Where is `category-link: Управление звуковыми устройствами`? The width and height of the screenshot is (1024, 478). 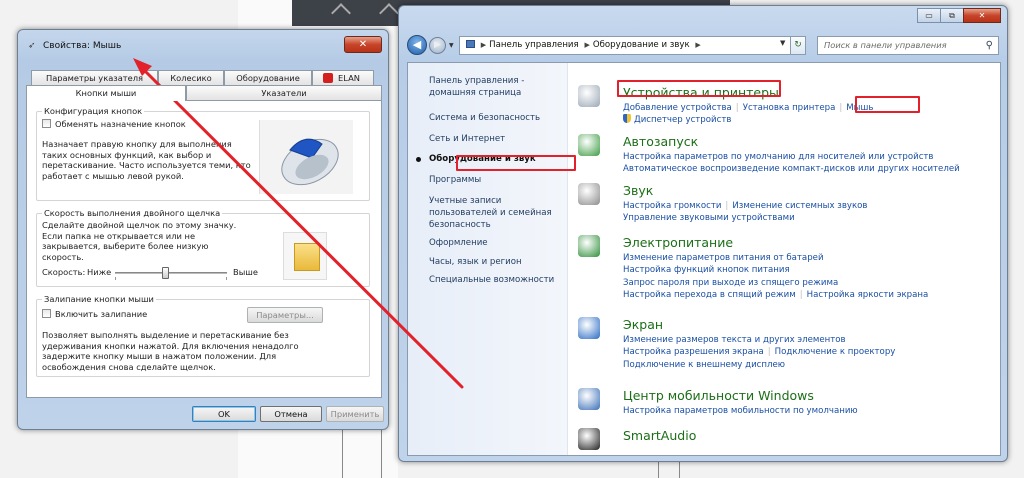
category-link: Управление звуковыми устройствами is located at coordinates (709, 218).